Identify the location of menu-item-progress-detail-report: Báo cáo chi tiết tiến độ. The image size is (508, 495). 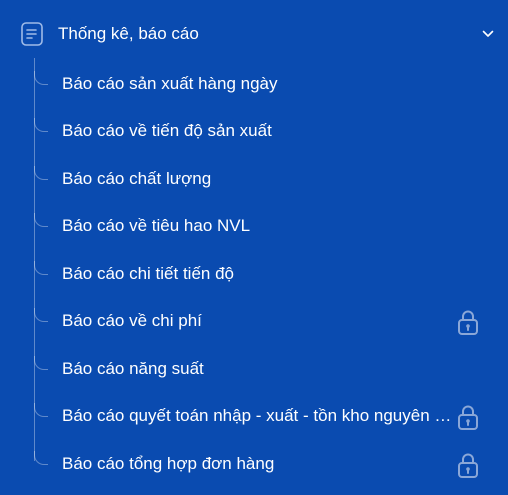
(254, 275).